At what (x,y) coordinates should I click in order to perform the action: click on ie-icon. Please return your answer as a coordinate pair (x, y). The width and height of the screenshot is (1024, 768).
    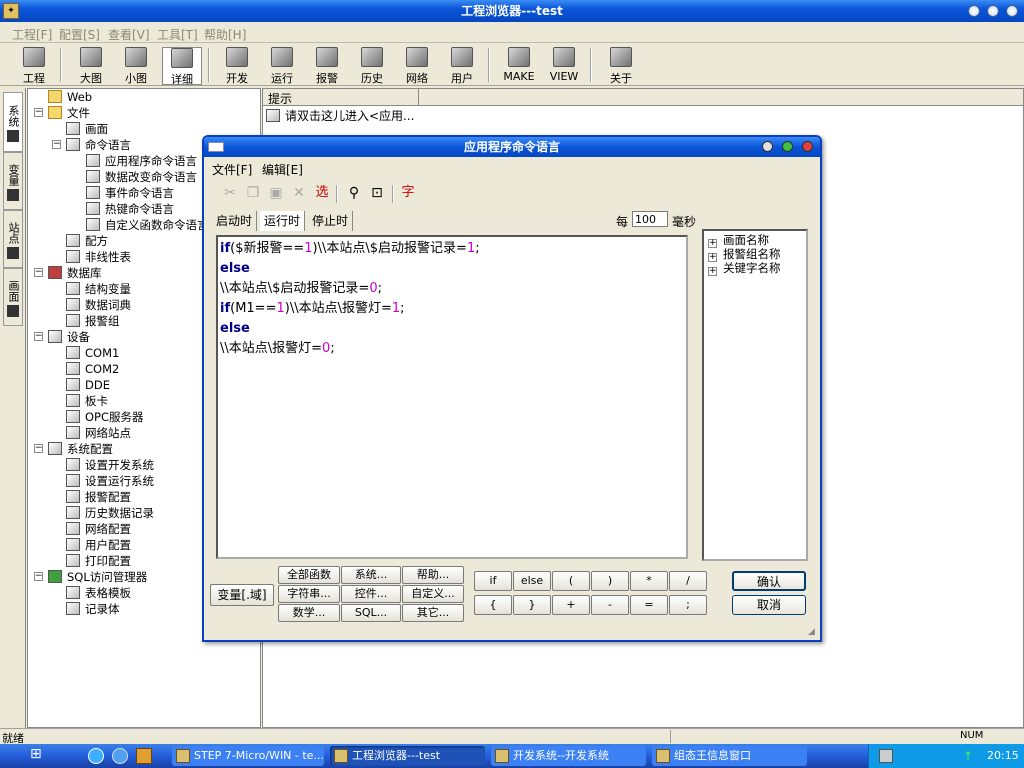
    Looking at the image, I should click on (96, 756).